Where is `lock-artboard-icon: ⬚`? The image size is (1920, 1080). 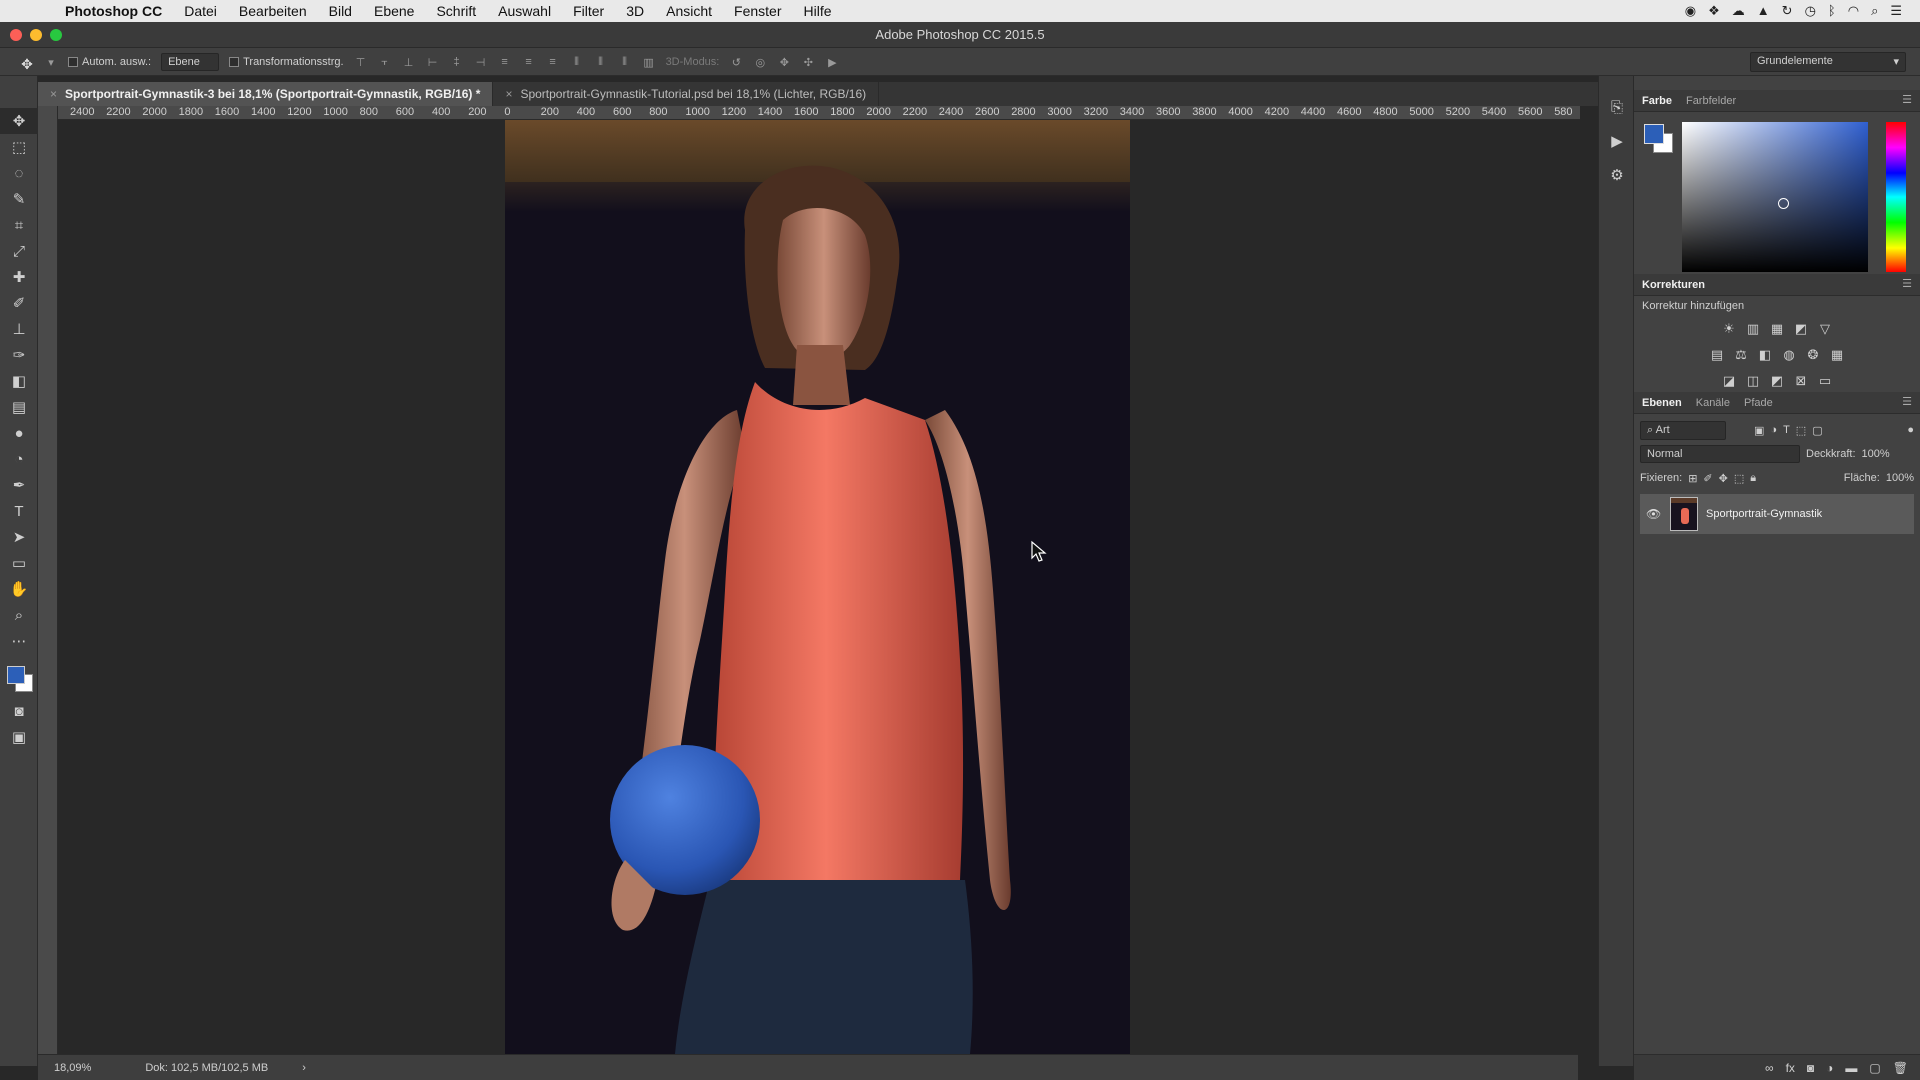
lock-artboard-icon: ⬚ is located at coordinates (1739, 478).